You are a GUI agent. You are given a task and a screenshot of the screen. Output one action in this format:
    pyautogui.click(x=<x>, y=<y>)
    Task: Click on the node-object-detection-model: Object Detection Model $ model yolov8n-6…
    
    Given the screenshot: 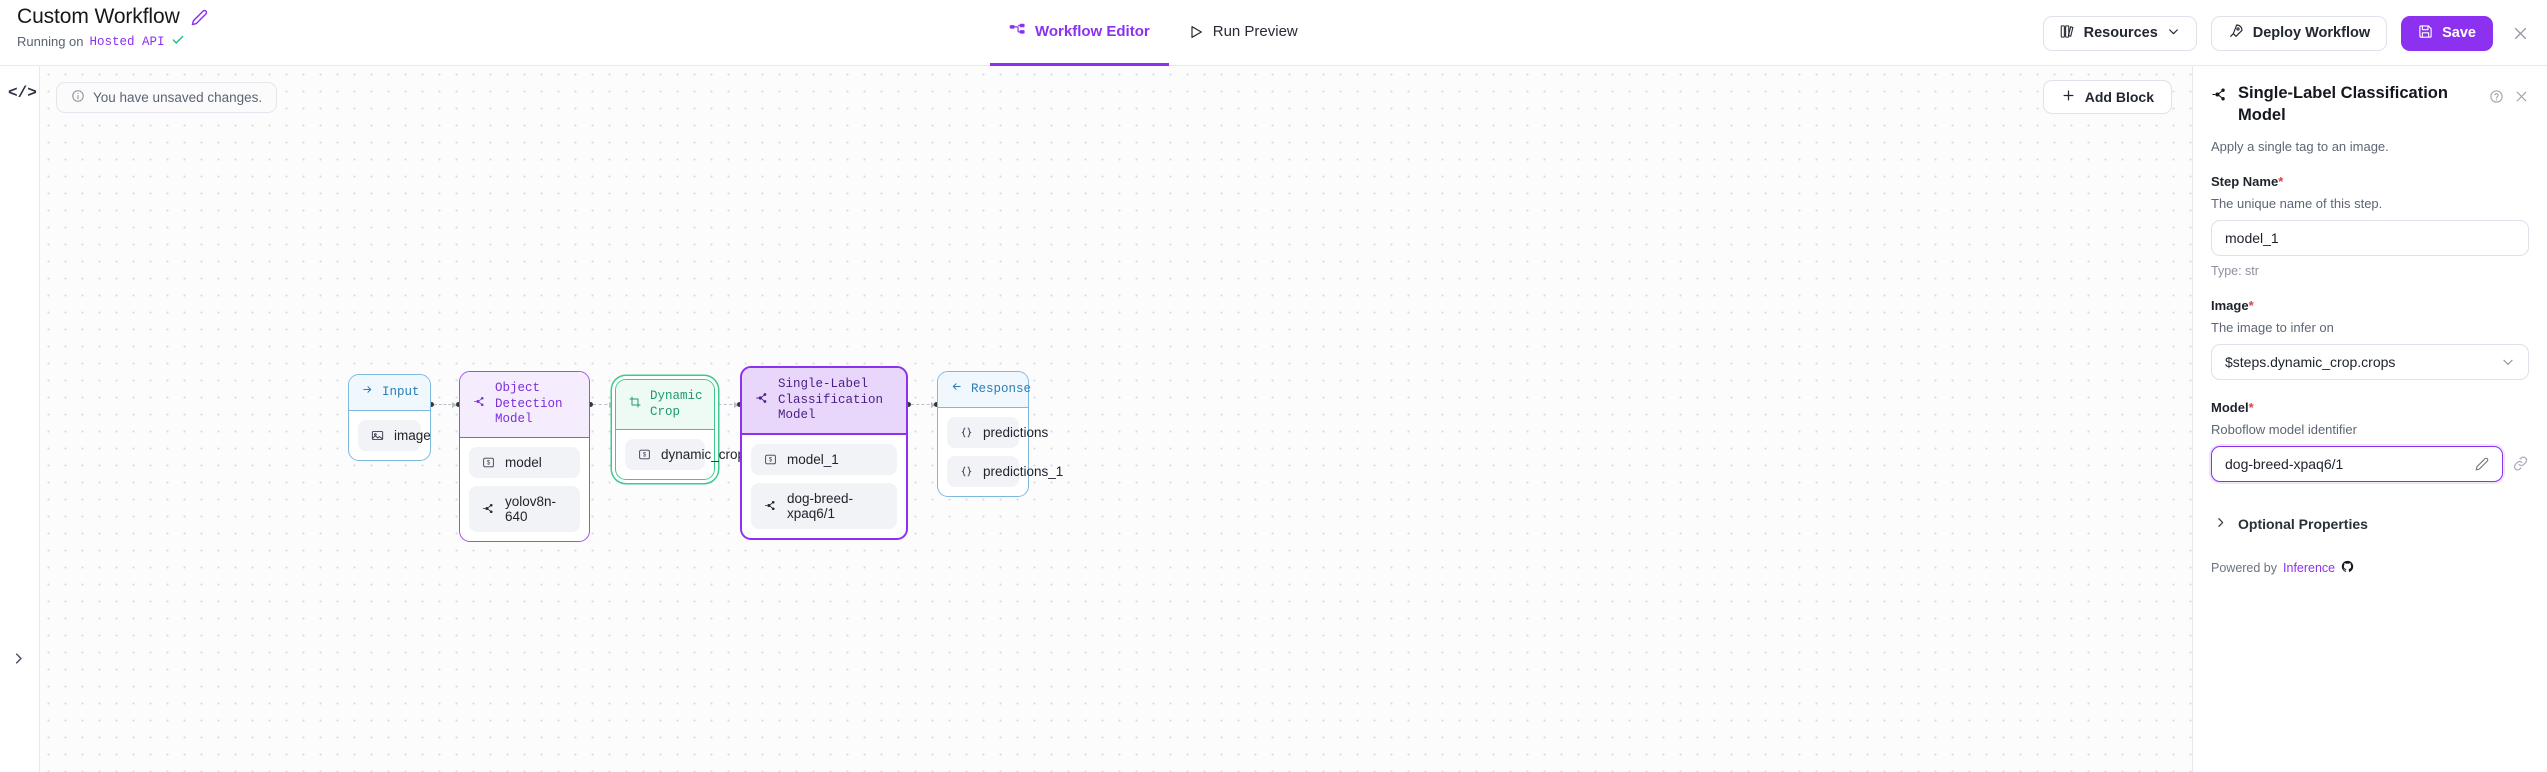 What is the action you would take?
    pyautogui.click(x=524, y=456)
    